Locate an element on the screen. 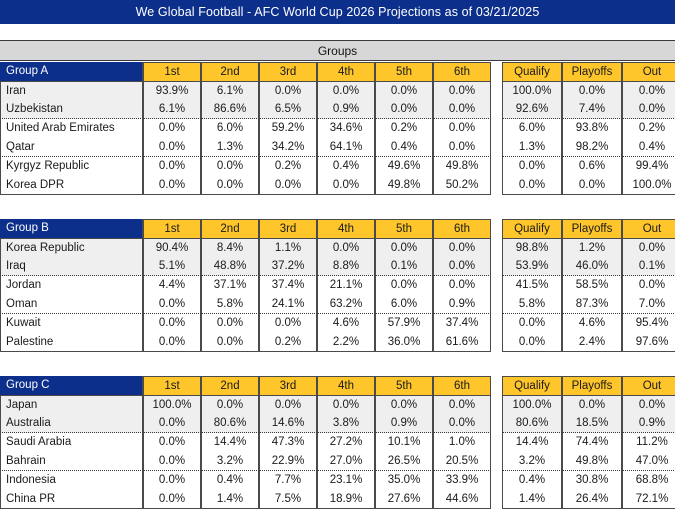 Image resolution: width=675 pixels, height=521 pixels. place-probability-cell: 49.6% is located at coordinates (404, 166).